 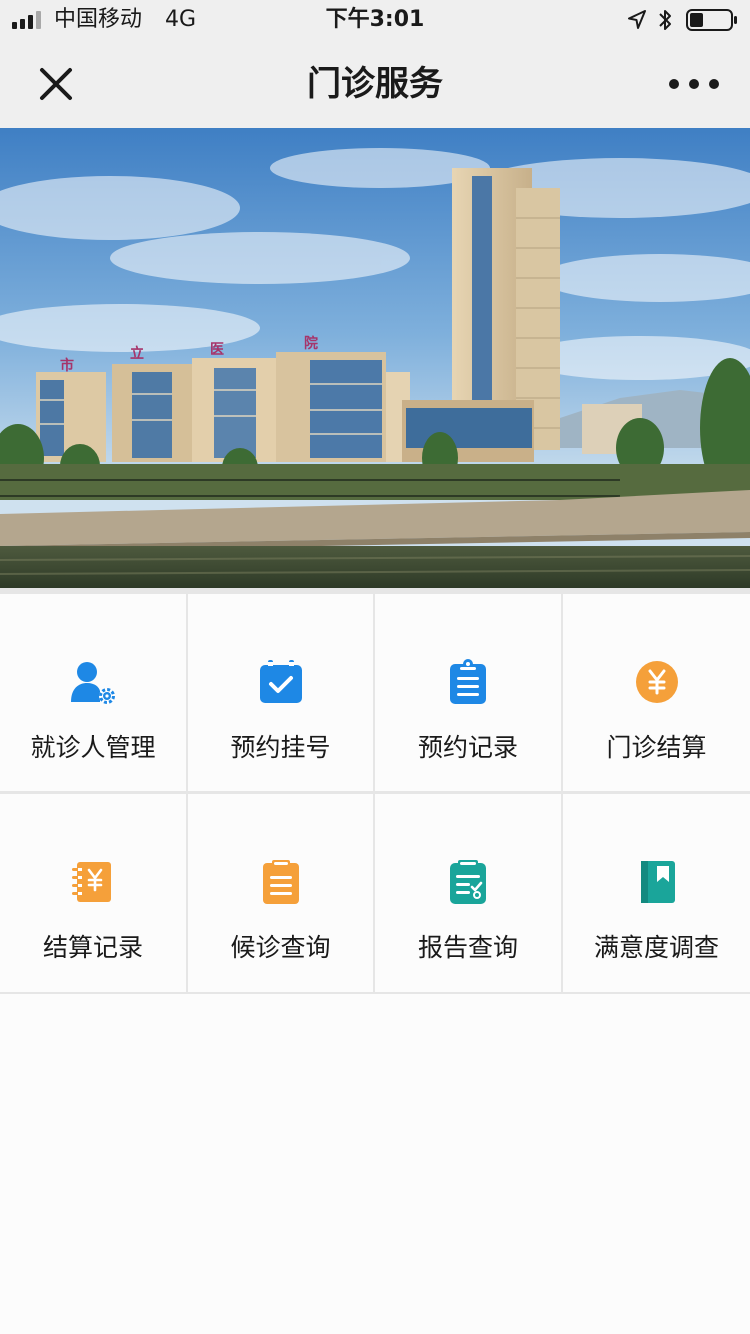 What do you see at coordinates (67, 365) in the screenshot?
I see `banner-sign-char: 市` at bounding box center [67, 365].